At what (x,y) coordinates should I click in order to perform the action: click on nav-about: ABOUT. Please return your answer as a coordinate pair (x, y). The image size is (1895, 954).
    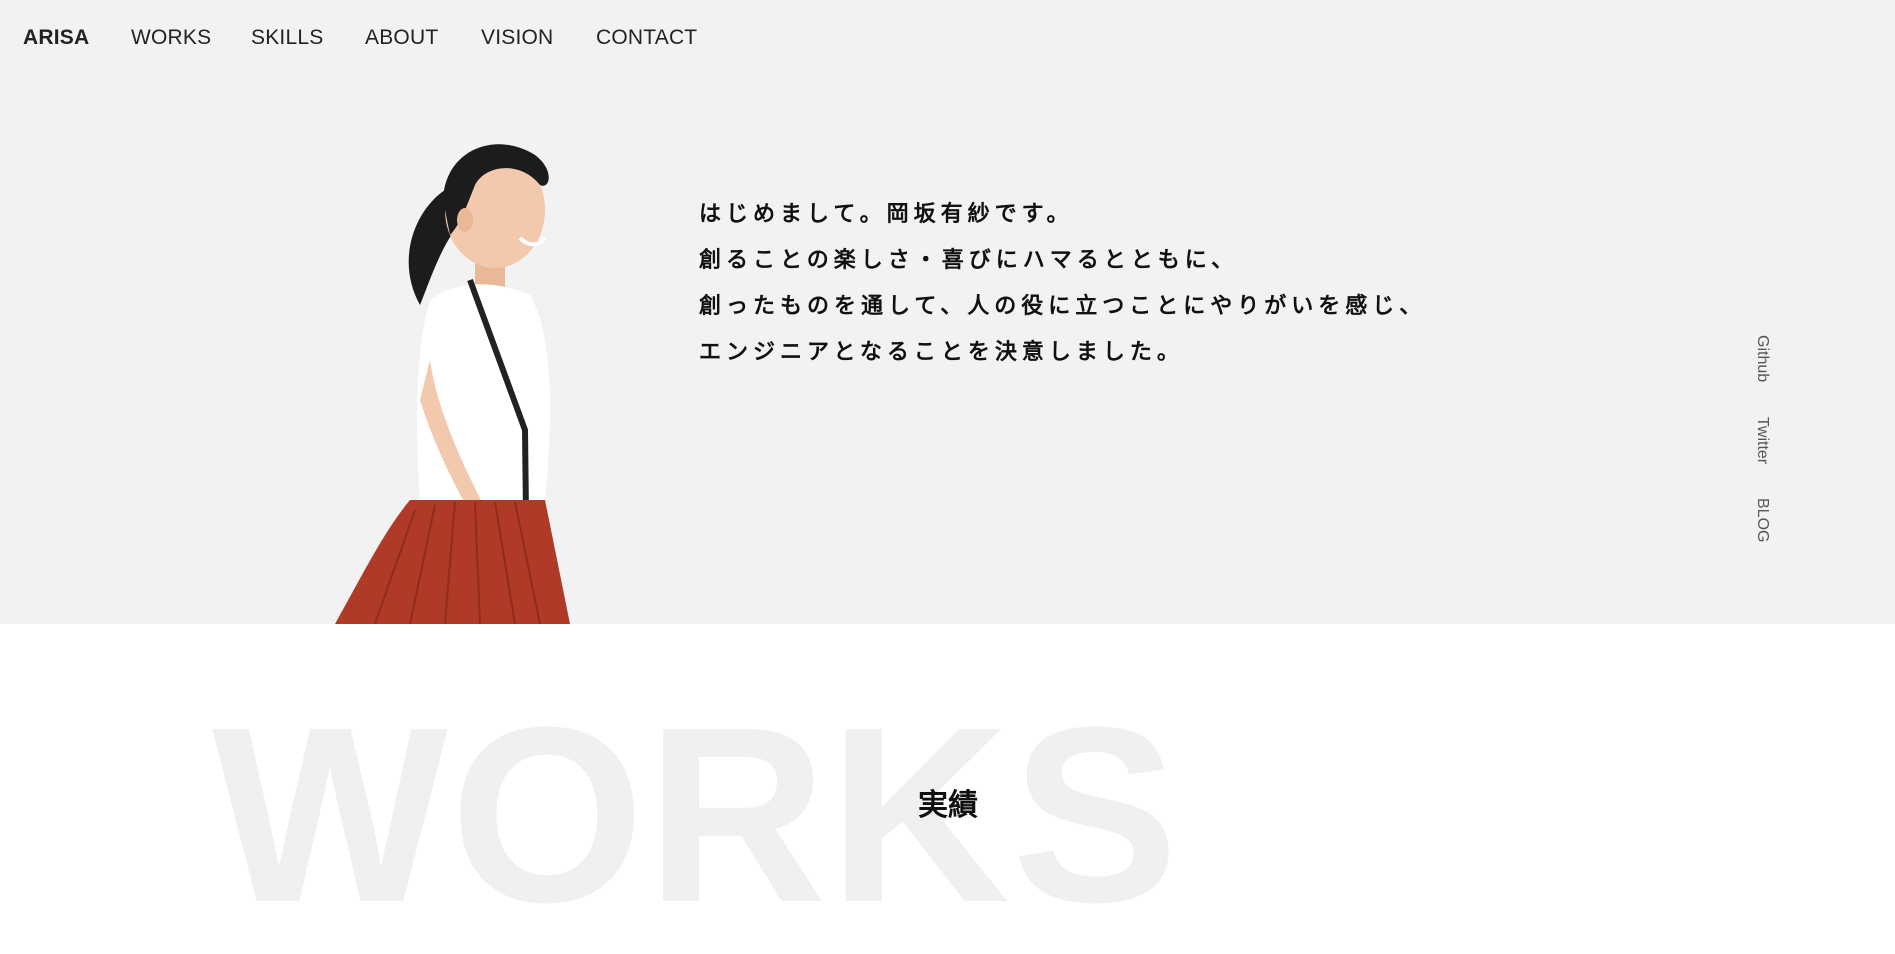
    Looking at the image, I should click on (401, 38).